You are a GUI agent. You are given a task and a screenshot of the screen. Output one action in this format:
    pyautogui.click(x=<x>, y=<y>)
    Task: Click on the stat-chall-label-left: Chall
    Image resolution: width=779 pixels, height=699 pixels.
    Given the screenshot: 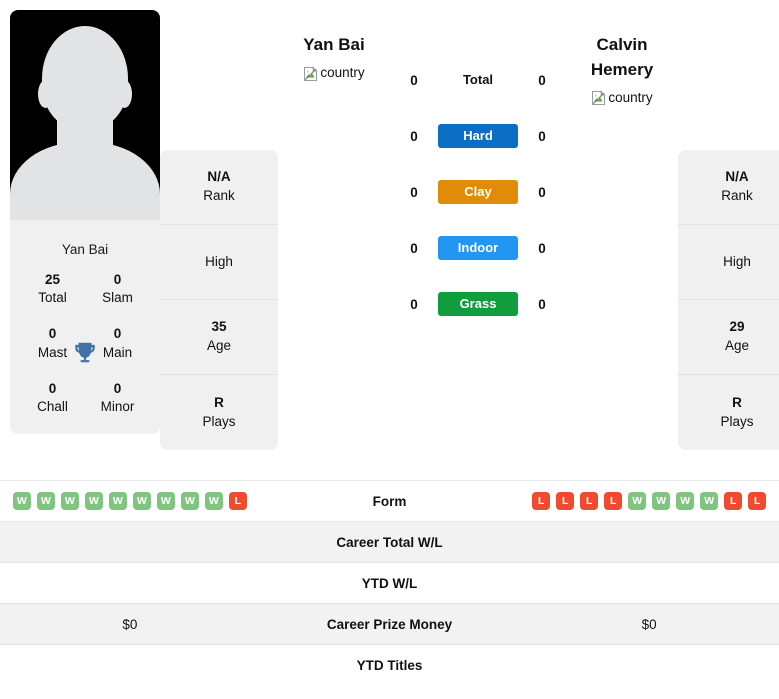 What is the action you would take?
    pyautogui.click(x=52, y=407)
    